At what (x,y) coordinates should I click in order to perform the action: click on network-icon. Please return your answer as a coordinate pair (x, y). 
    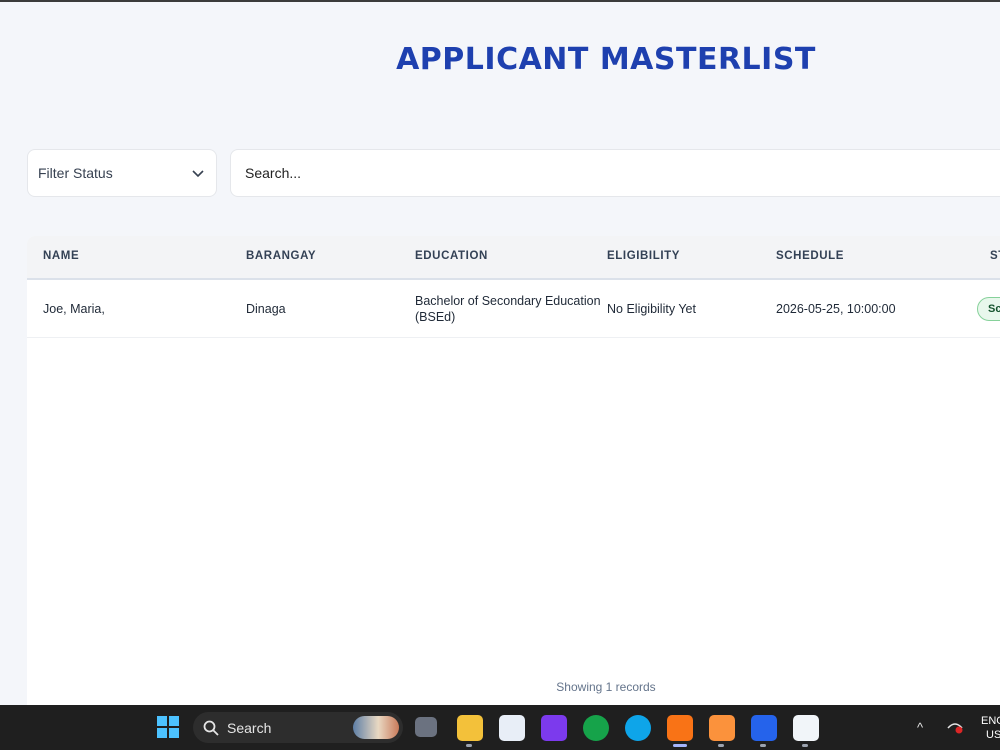
    Looking at the image, I should click on (955, 727).